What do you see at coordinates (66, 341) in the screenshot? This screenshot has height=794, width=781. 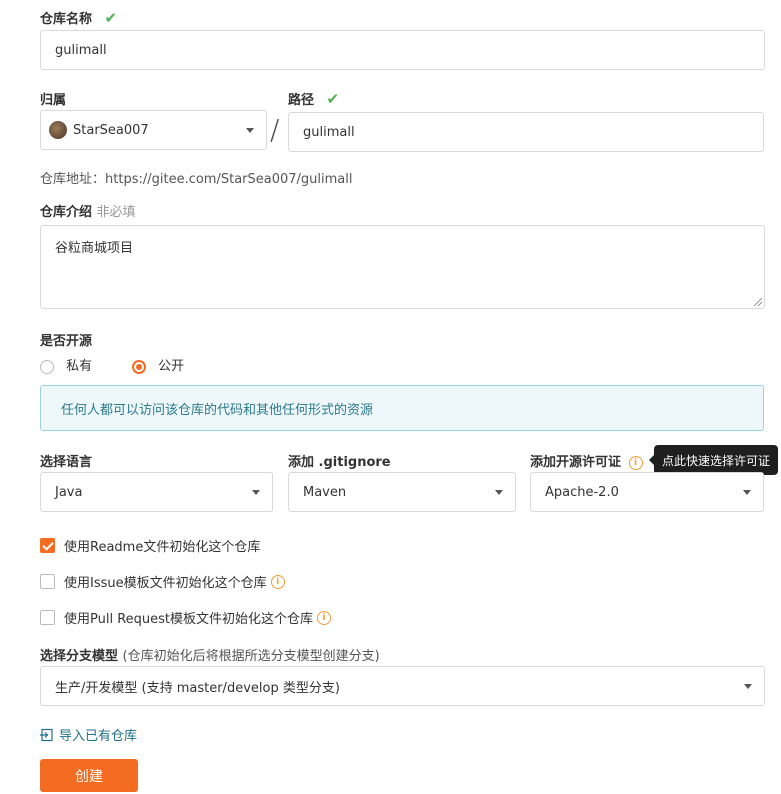 I see `visibility-label: 是否开源` at bounding box center [66, 341].